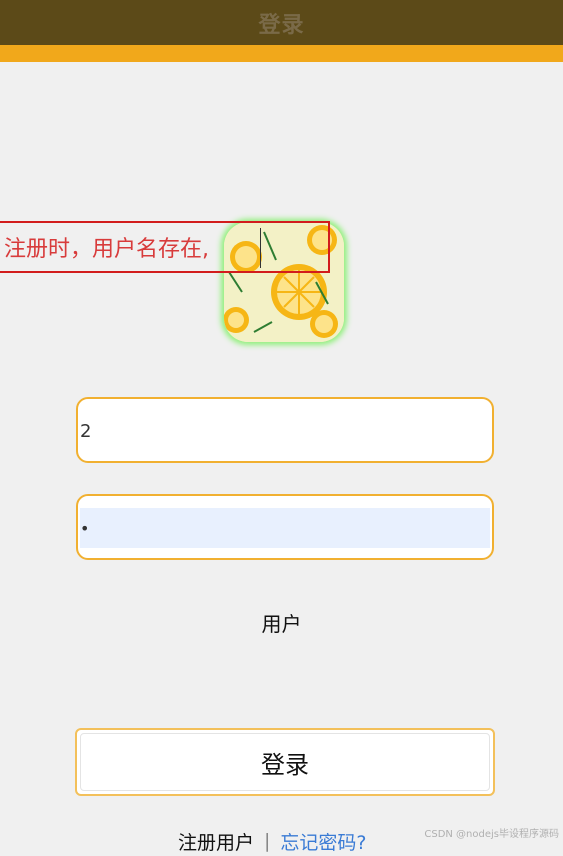  I want to click on password-input, so click(285, 528).